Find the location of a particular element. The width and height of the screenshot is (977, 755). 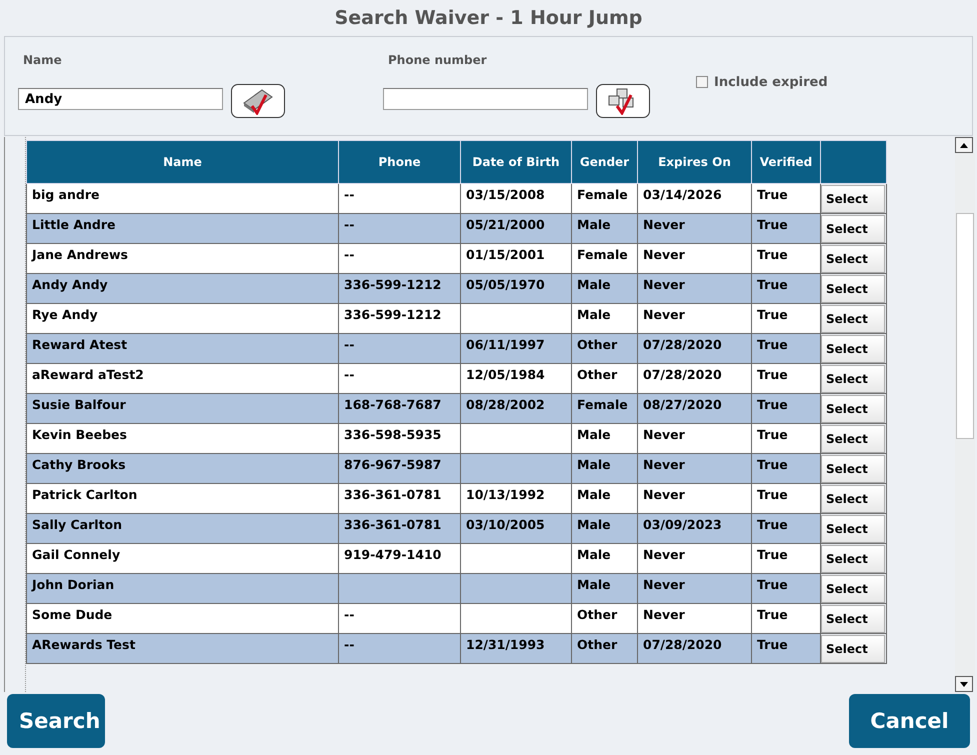

table-cell: Susie Balfour is located at coordinates (182, 409).